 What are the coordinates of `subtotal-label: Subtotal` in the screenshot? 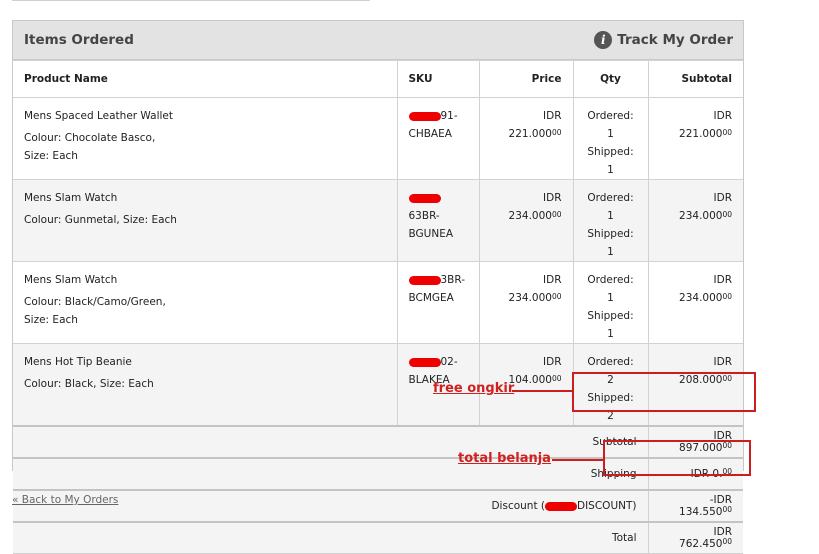 It's located at (331, 442).